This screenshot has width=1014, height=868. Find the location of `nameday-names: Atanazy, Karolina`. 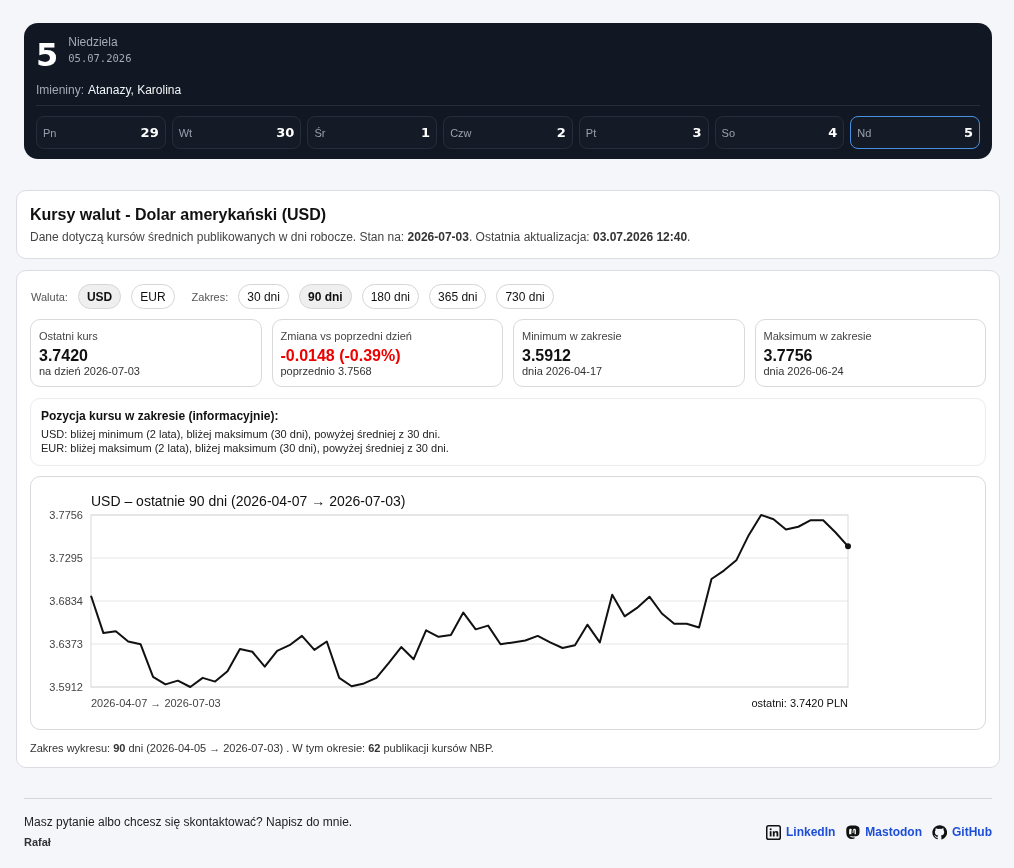

nameday-names: Atanazy, Karolina is located at coordinates (135, 90).